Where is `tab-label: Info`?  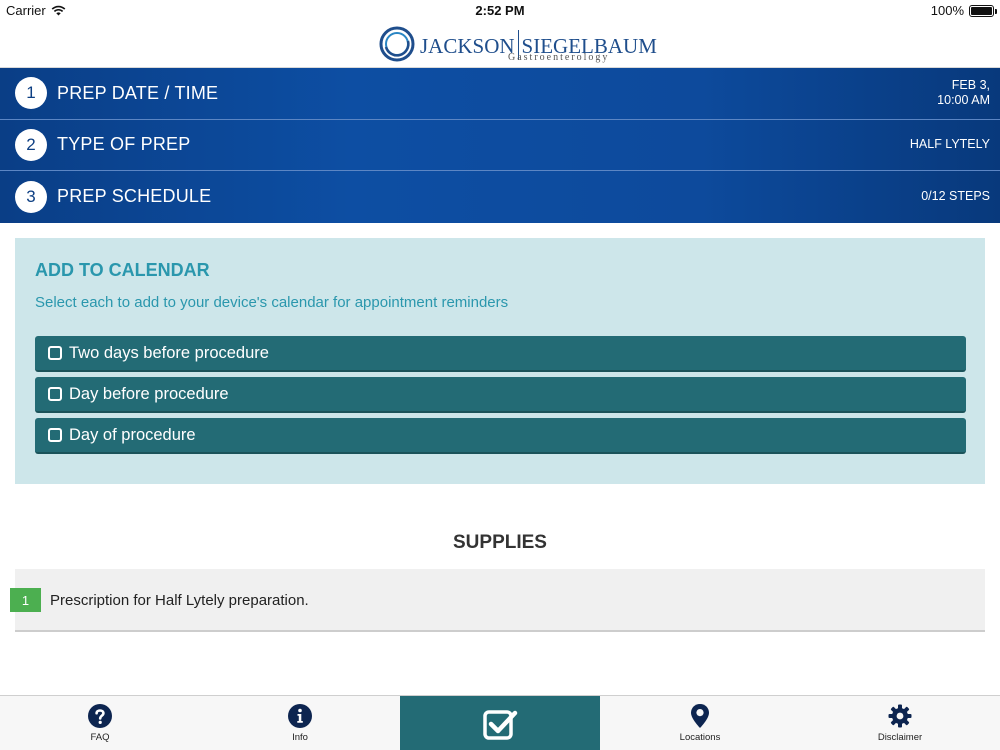
tab-label: Info is located at coordinates (300, 737).